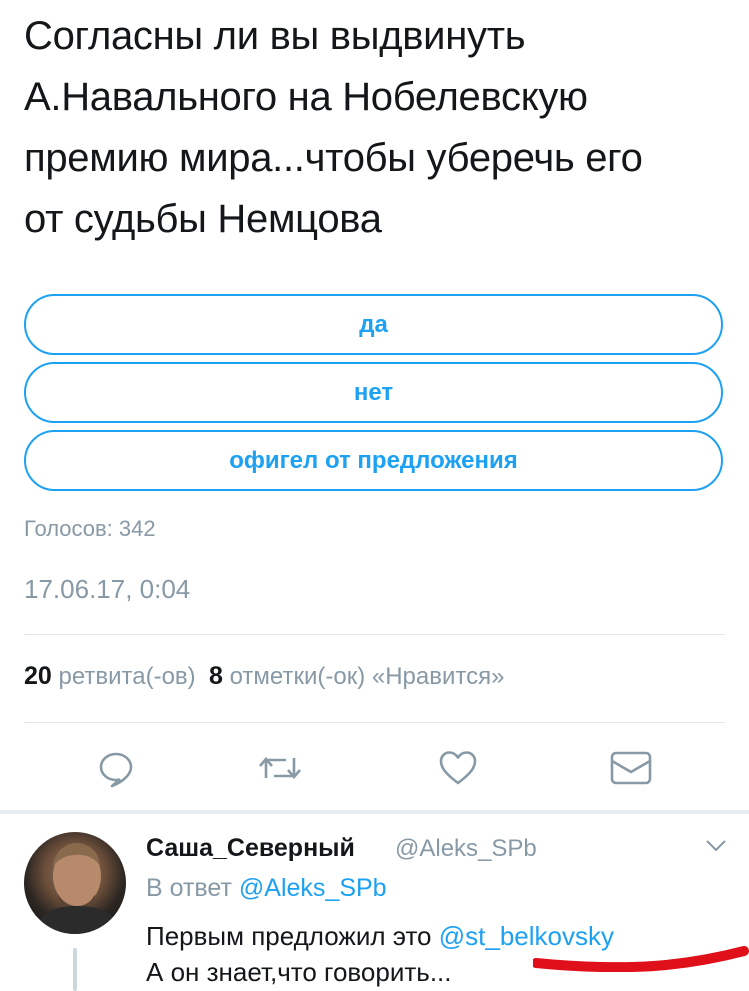 The width and height of the screenshot is (749, 991). Describe the element at coordinates (373, 392) in the screenshot. I see `poll-option-no: нет` at that location.